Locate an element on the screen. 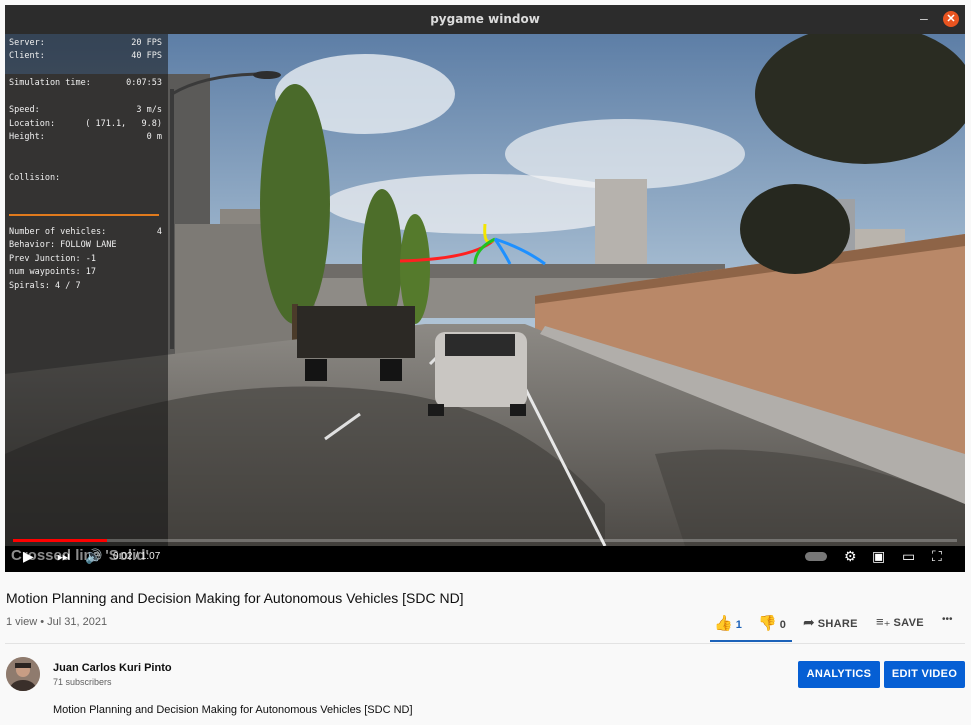 Image resolution: width=971 pixels, height=725 pixels. hud-separator is located at coordinates (84, 215).